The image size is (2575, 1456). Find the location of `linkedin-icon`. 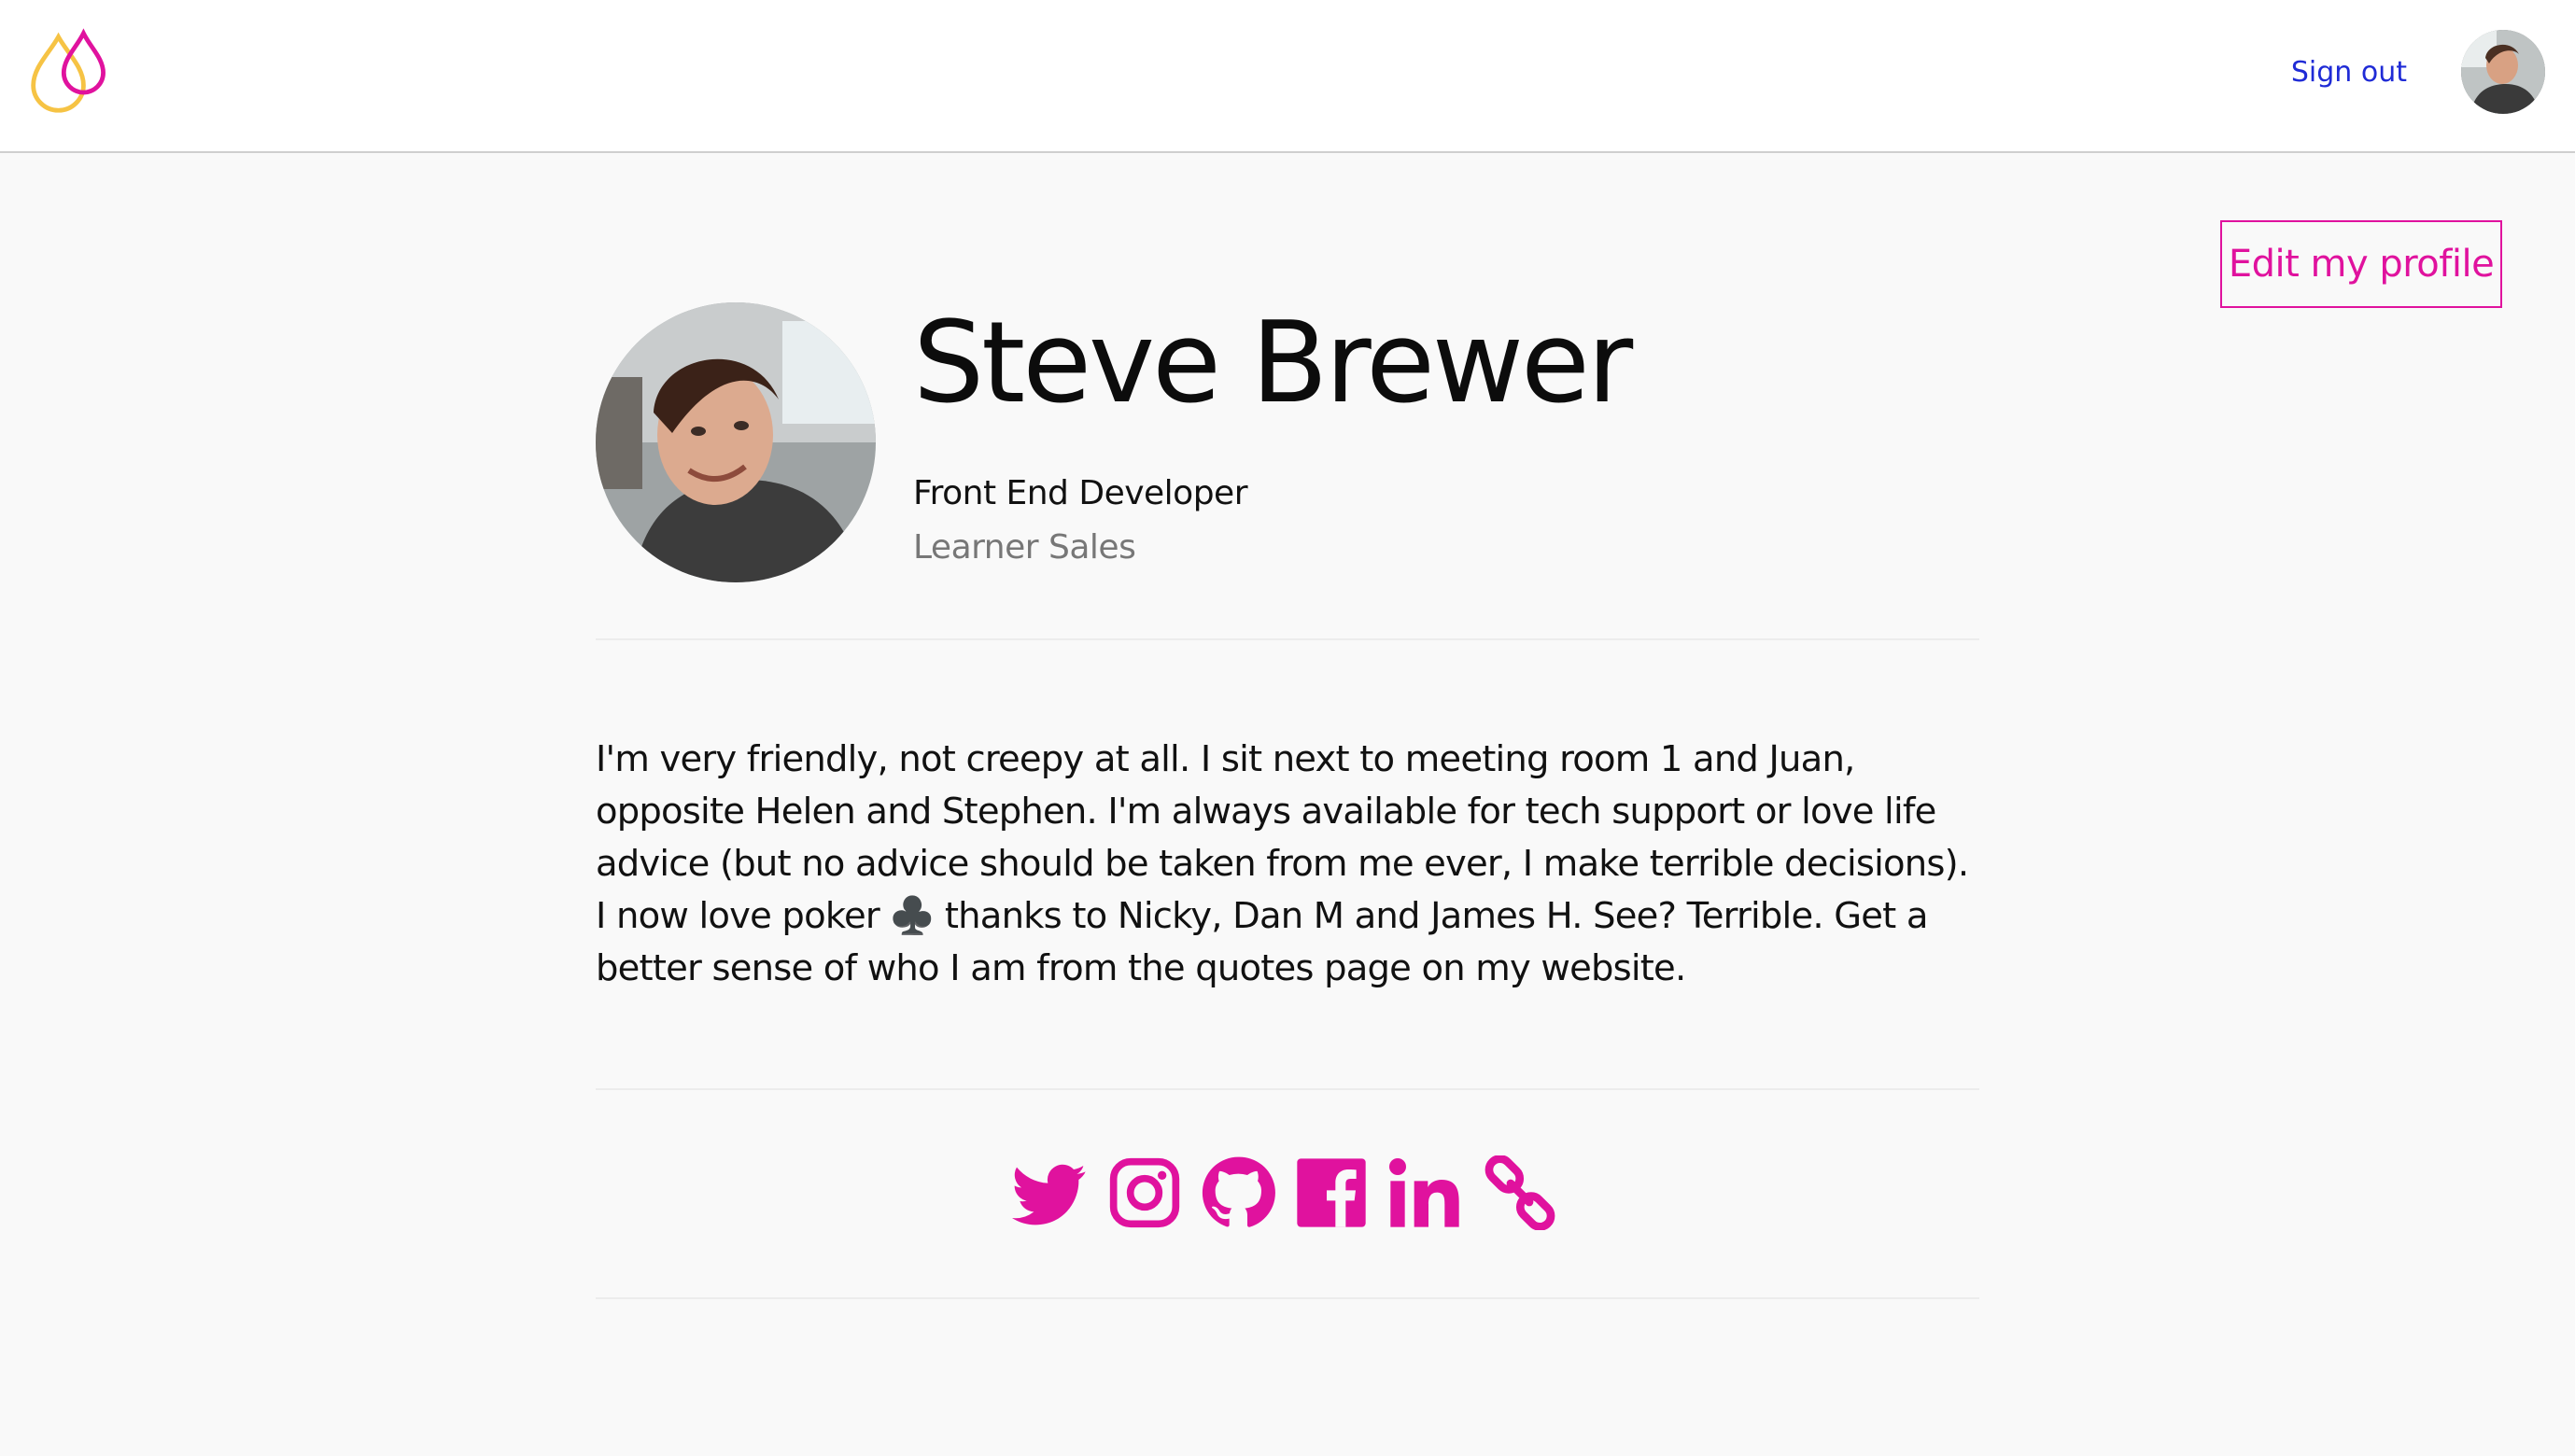

linkedin-icon is located at coordinates (1424, 1192).